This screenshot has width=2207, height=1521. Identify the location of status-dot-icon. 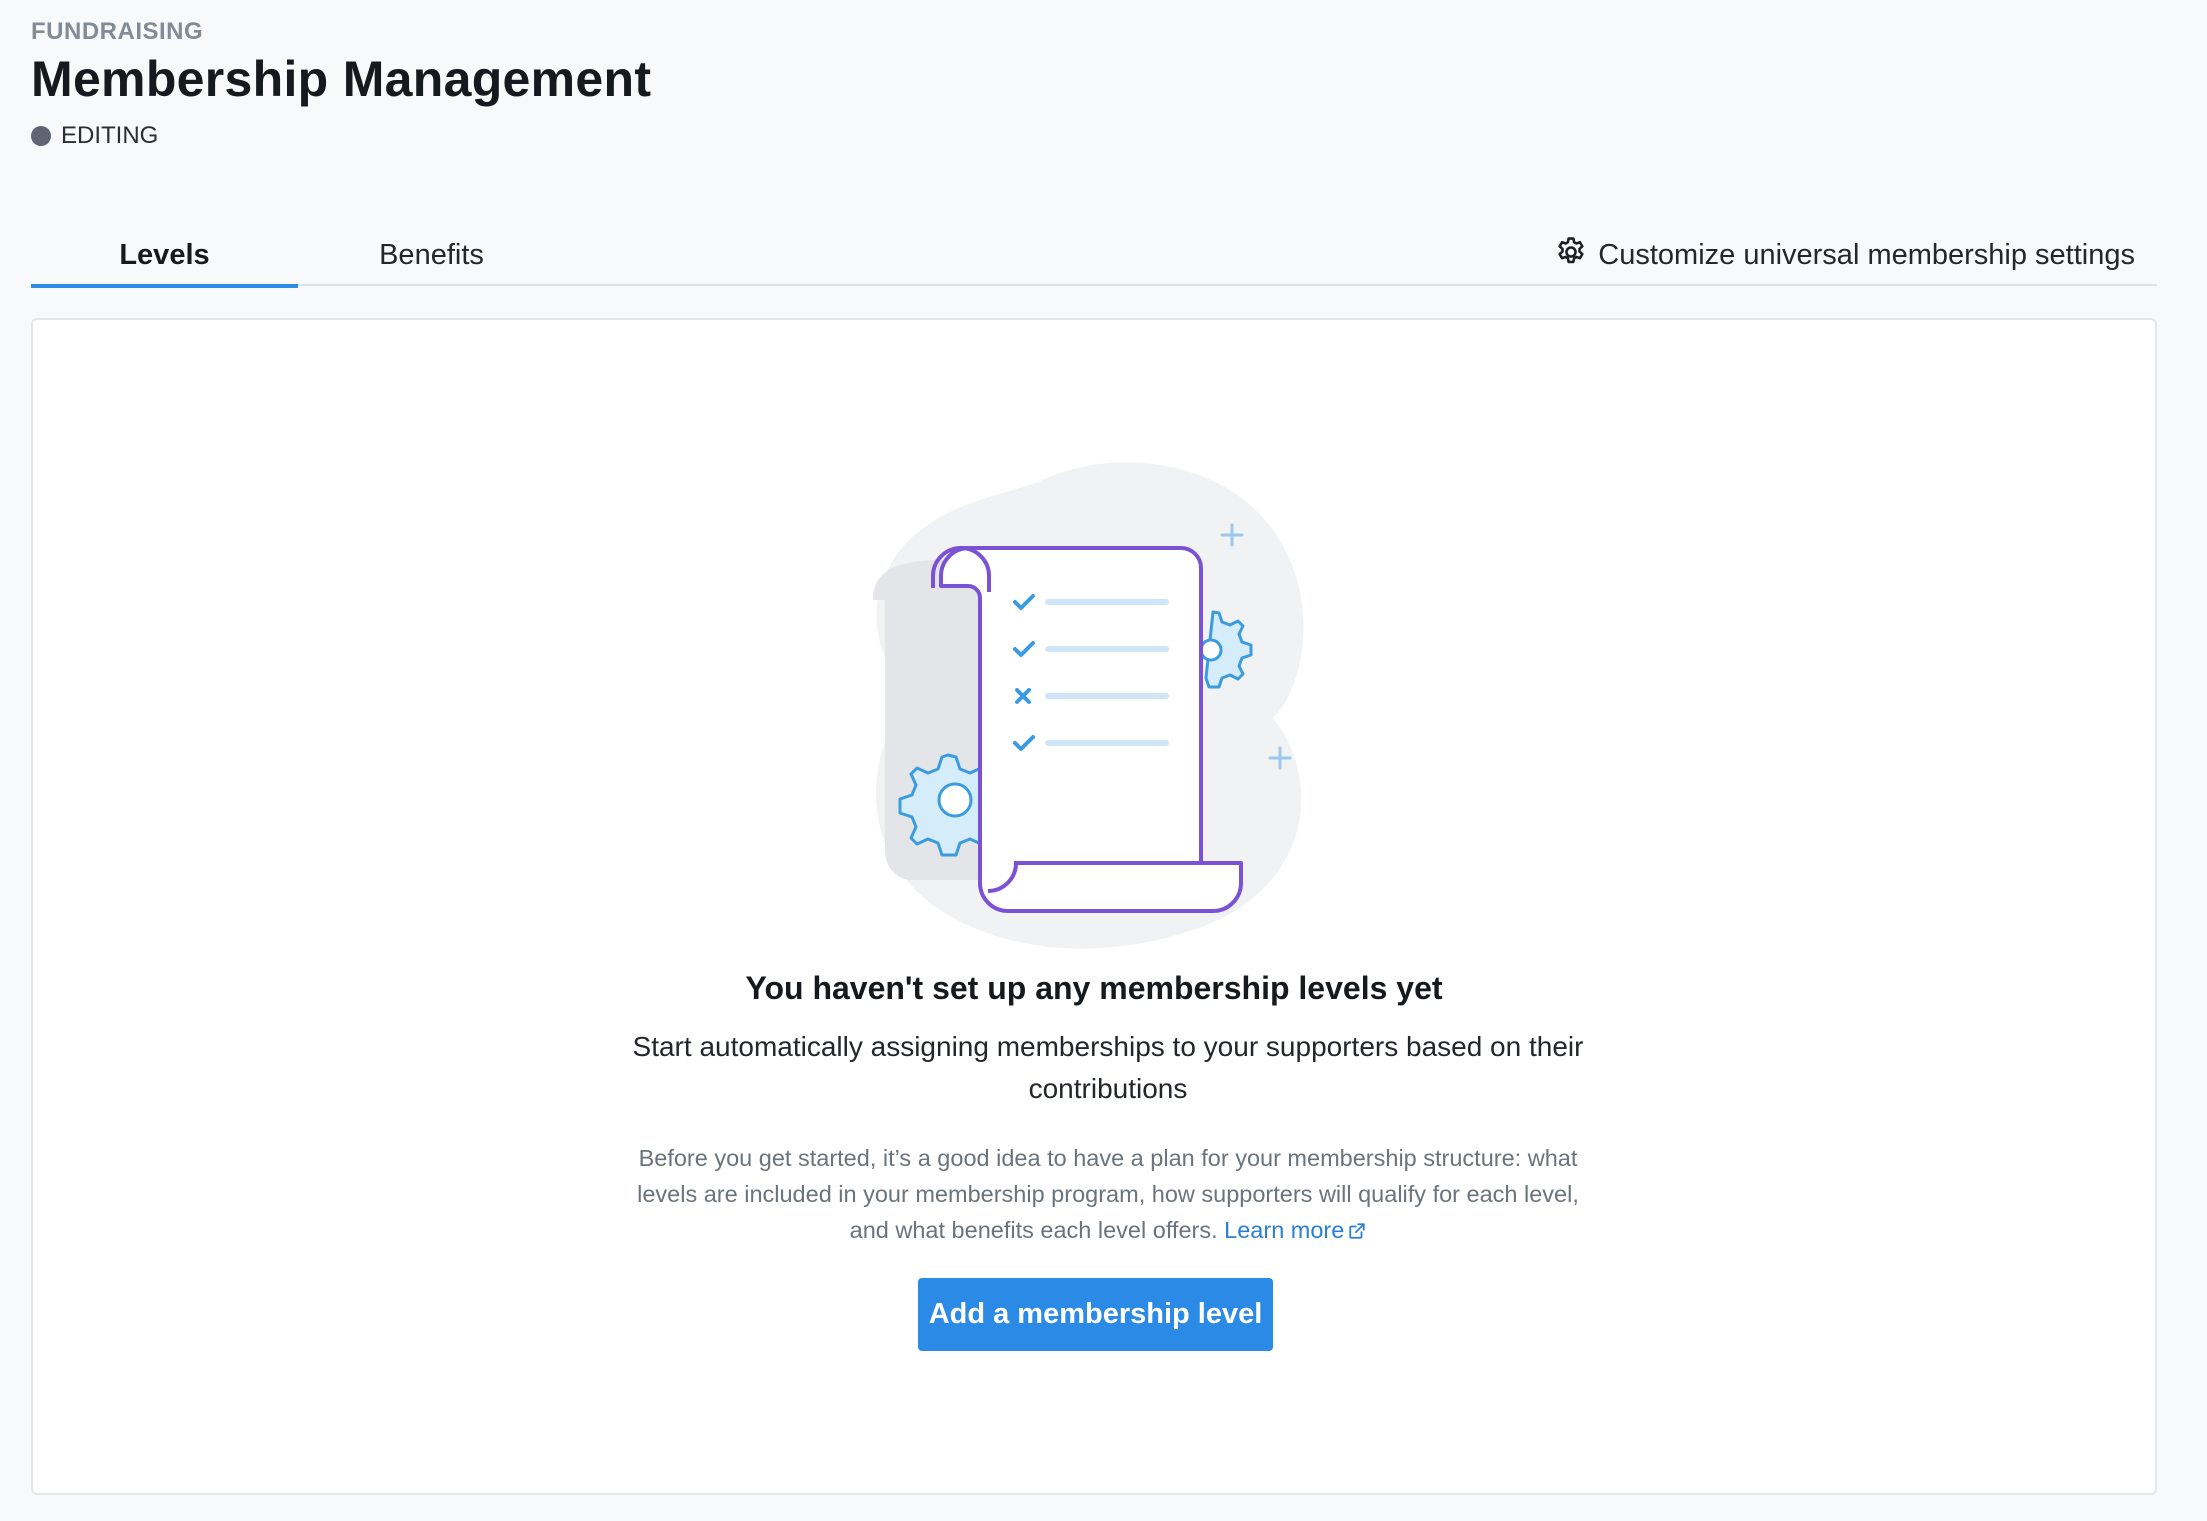
(41, 136).